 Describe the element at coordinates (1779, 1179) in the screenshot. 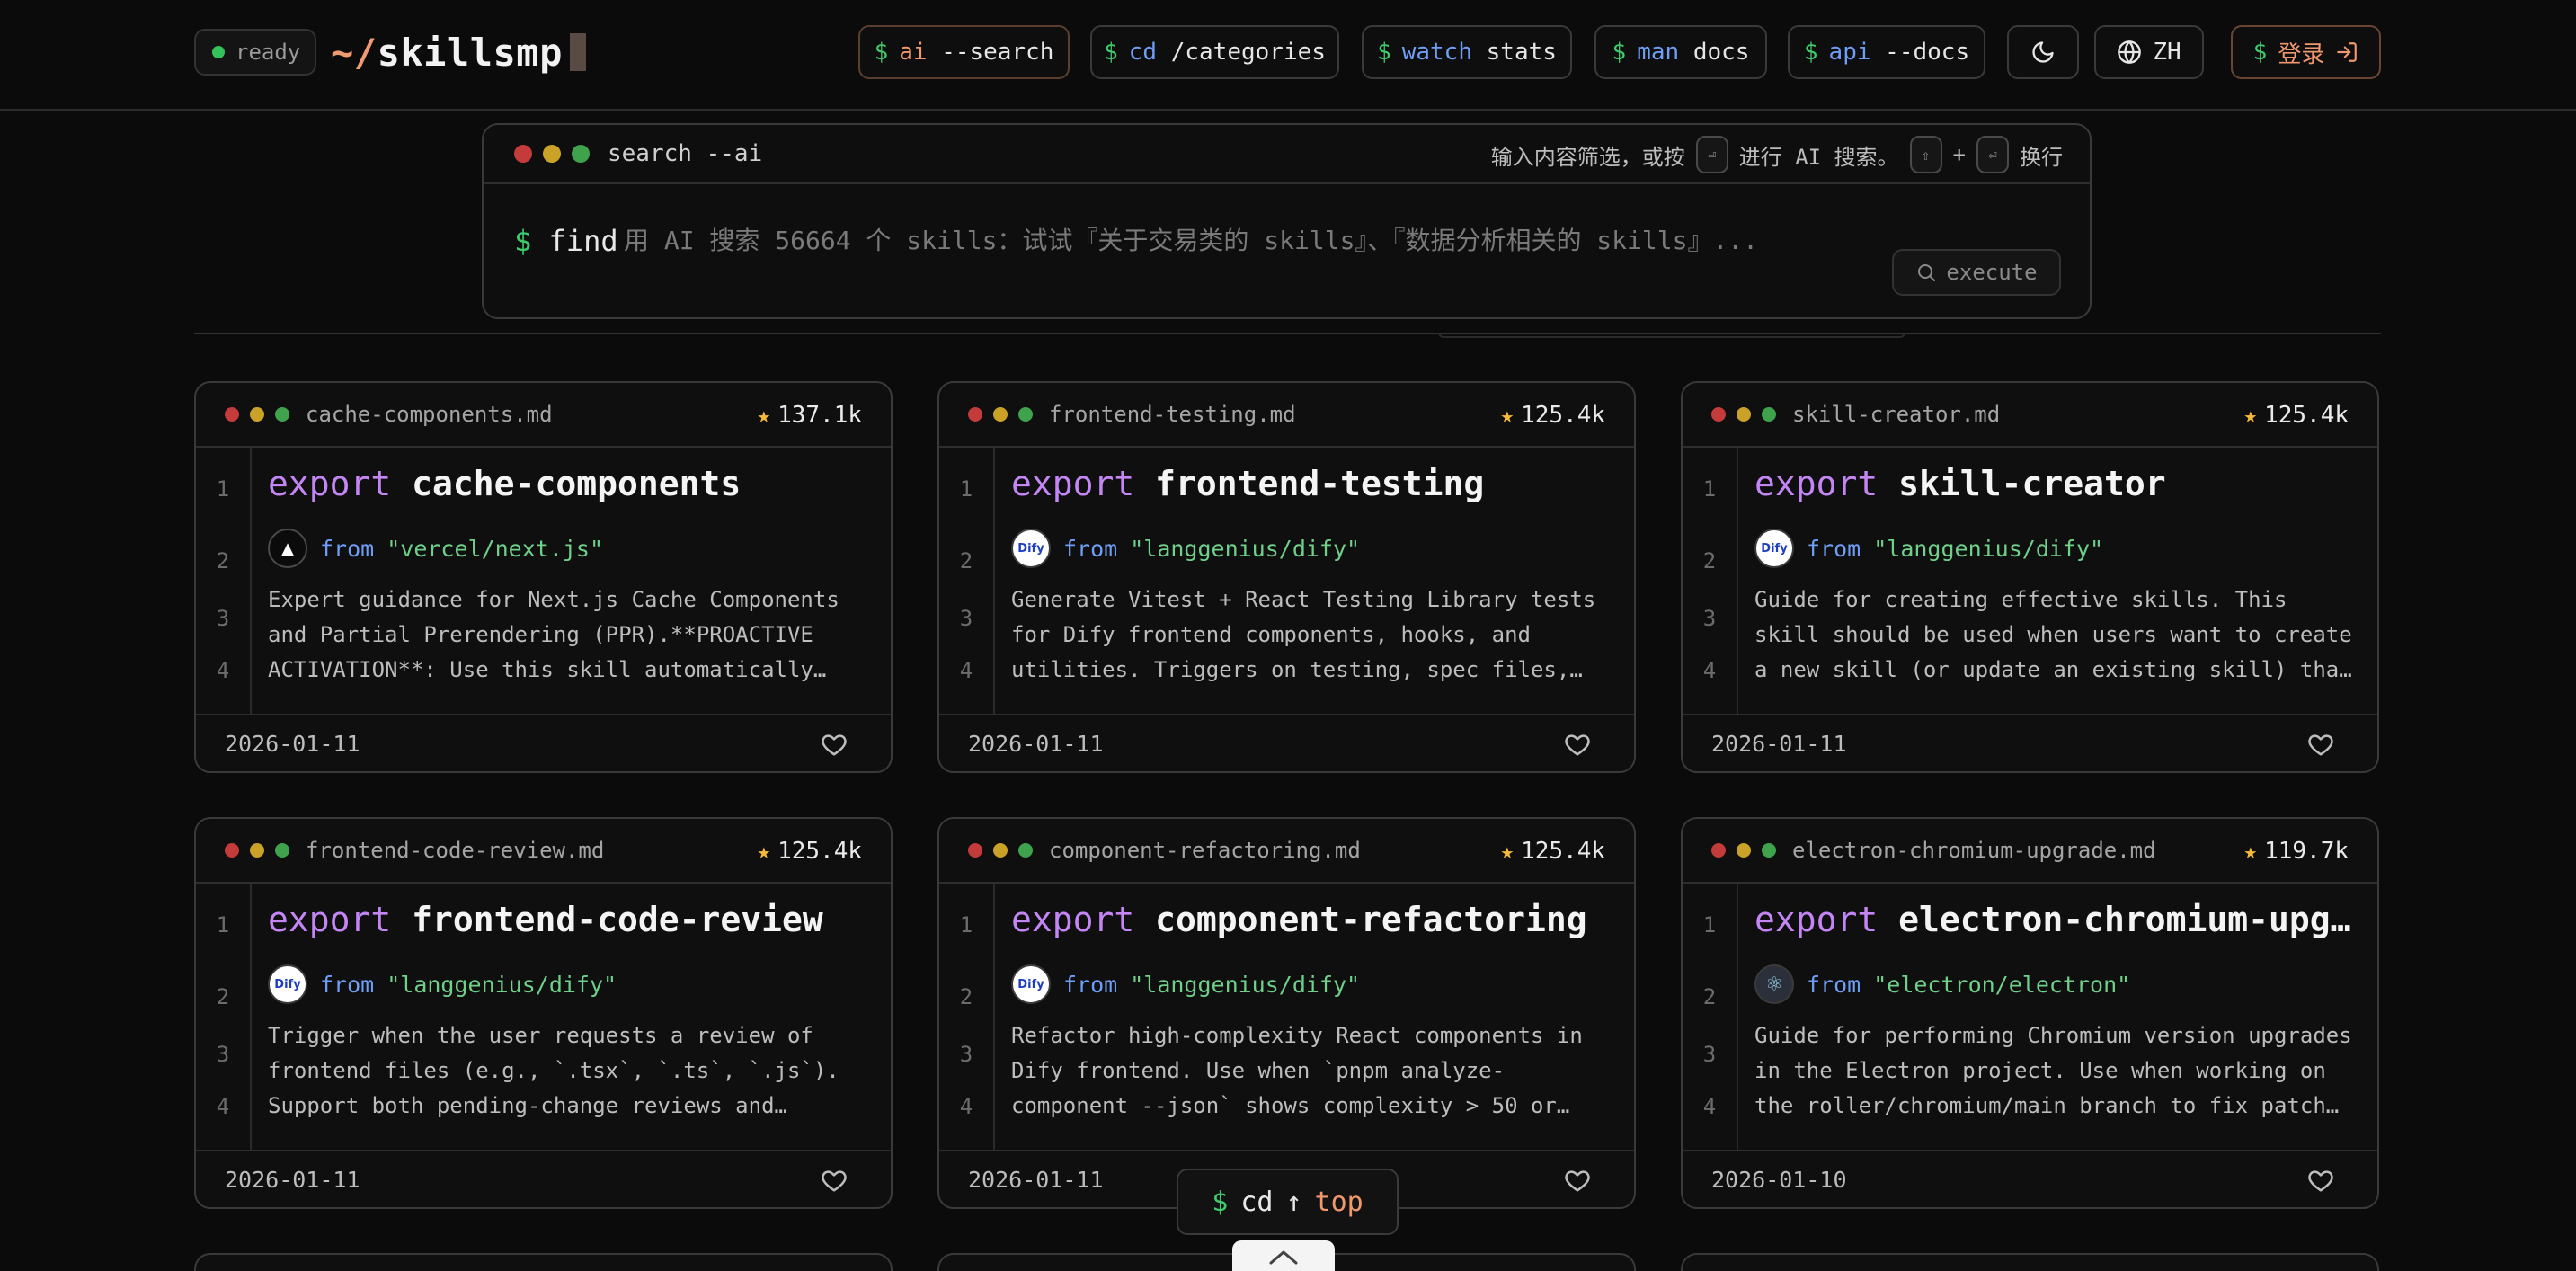

I see `card-date: 2026-01-10` at that location.